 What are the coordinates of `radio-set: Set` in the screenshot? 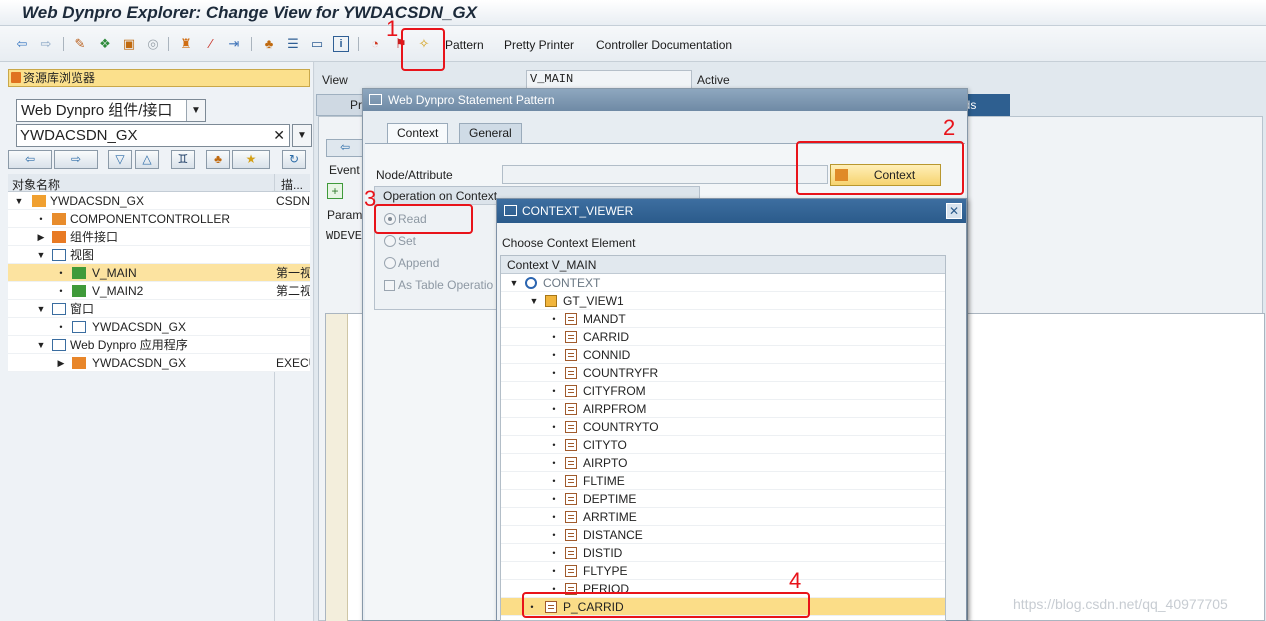 It's located at (400, 241).